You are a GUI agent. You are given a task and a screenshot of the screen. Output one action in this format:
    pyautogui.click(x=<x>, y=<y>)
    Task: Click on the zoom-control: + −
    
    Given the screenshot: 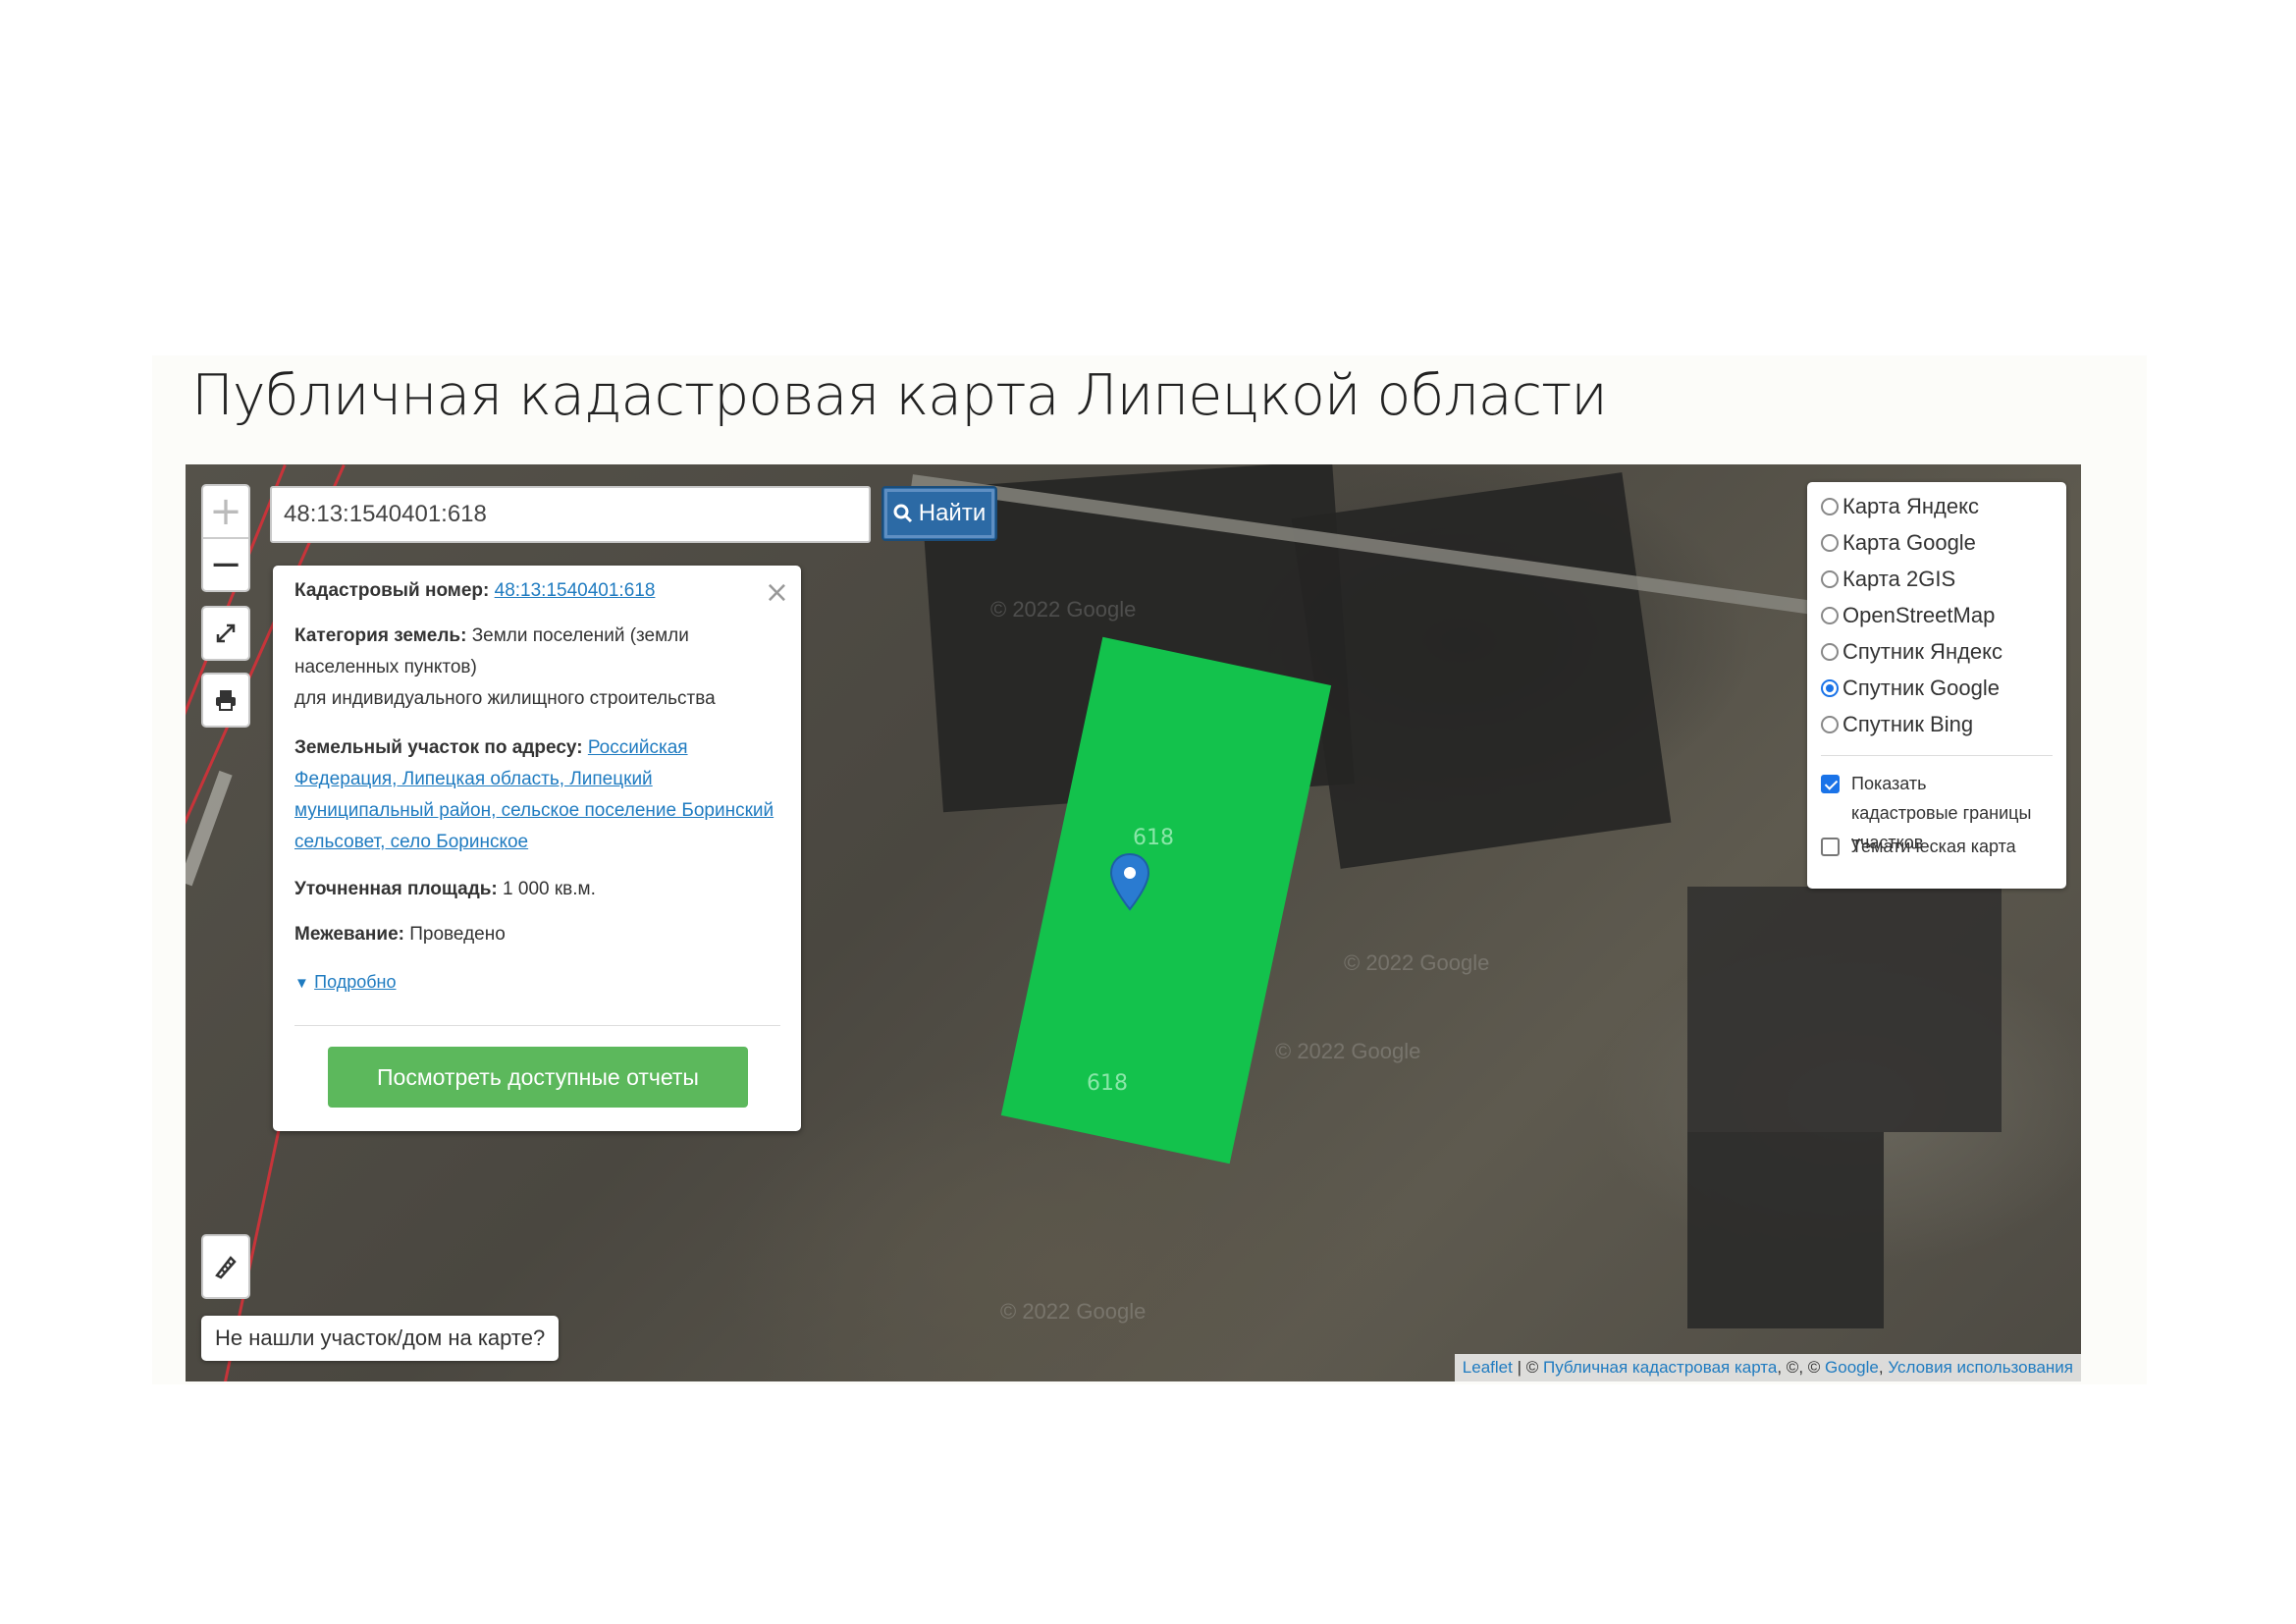 What is the action you would take?
    pyautogui.click(x=225, y=538)
    